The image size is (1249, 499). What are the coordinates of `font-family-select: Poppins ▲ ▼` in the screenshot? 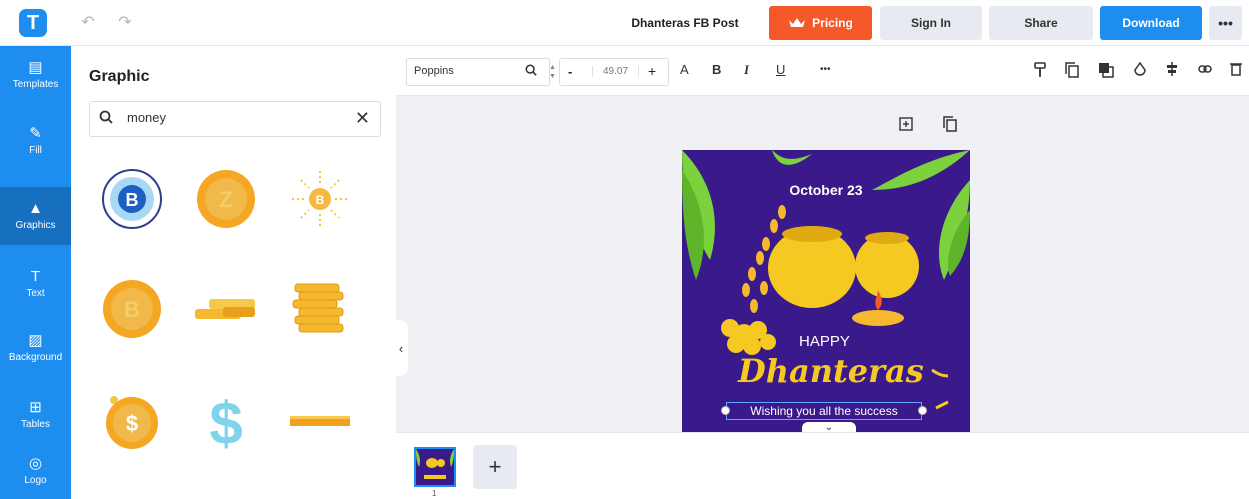 It's located at (481, 72).